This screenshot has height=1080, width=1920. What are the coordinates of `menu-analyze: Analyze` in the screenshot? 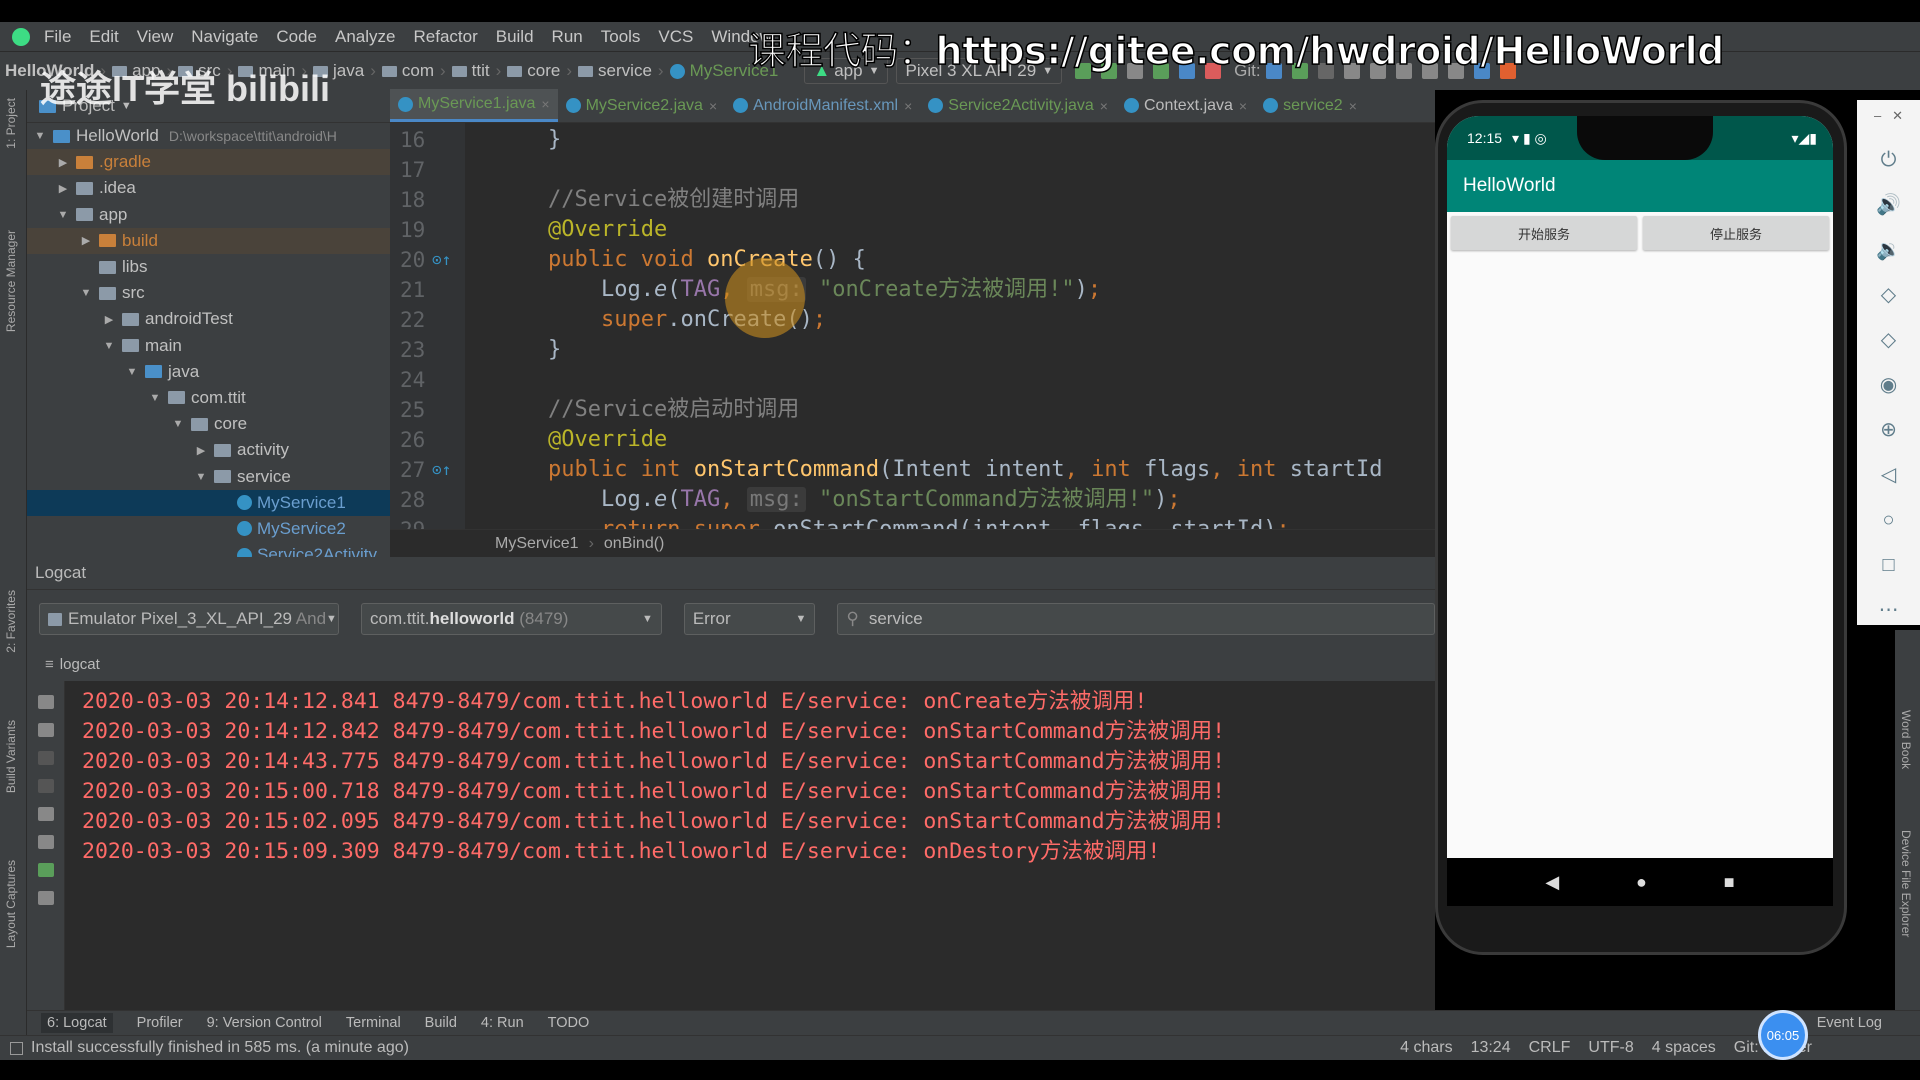 It's located at (365, 36).